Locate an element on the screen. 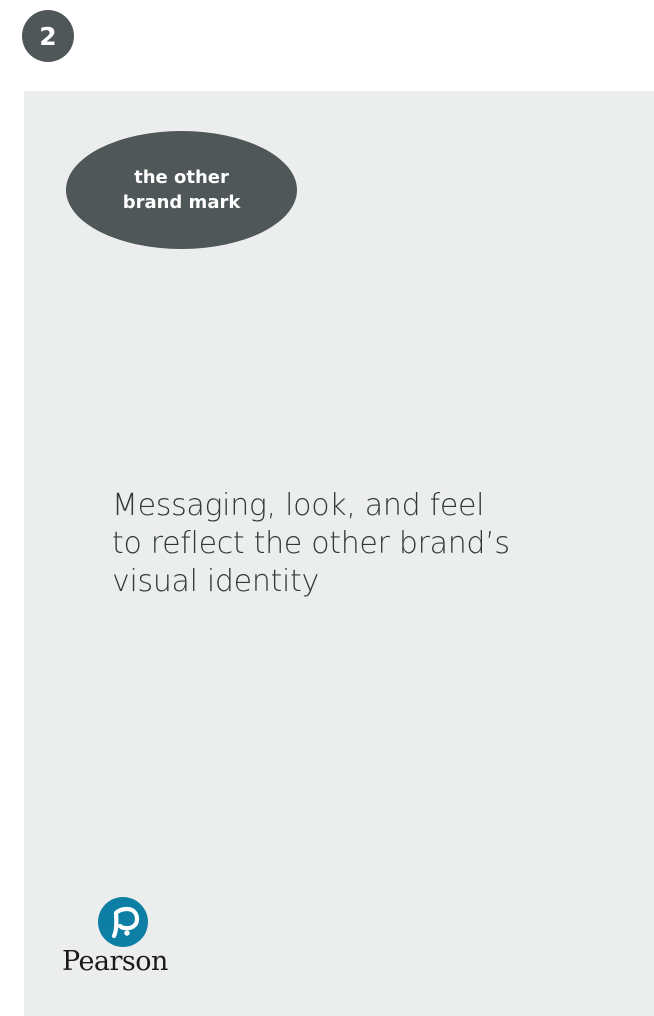 The width and height of the screenshot is (654, 1016). pearson-logo: Pearson is located at coordinates (127, 941).